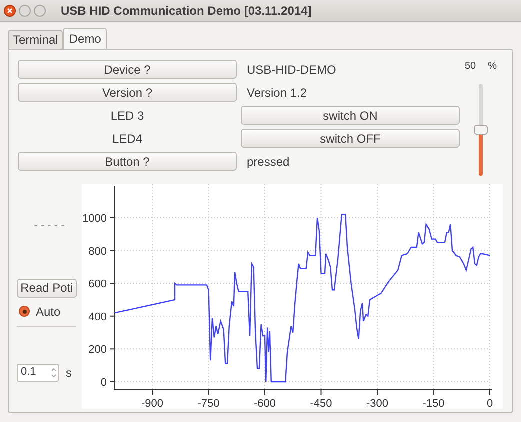 The width and height of the screenshot is (521, 422). I want to click on maximize-icon, so click(40, 10).